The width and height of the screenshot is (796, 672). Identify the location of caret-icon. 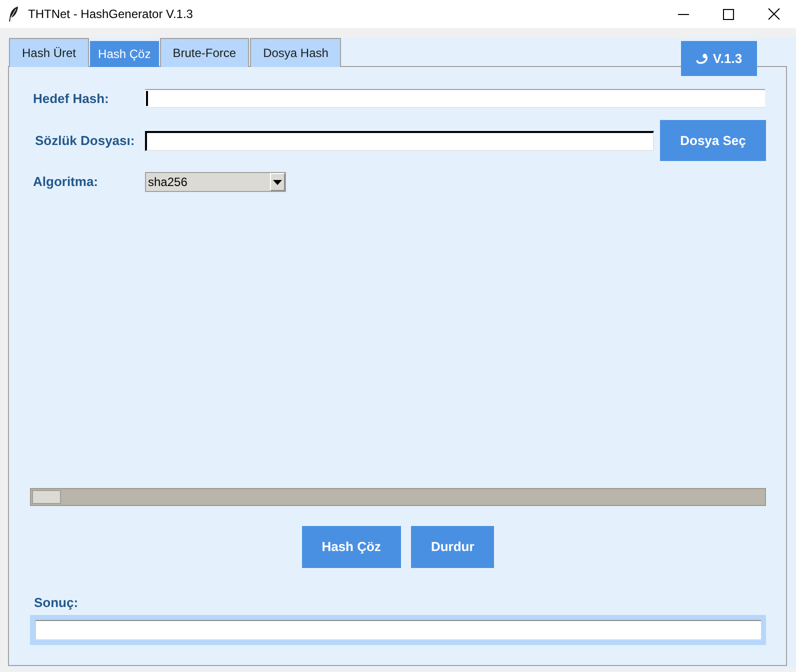
(277, 182).